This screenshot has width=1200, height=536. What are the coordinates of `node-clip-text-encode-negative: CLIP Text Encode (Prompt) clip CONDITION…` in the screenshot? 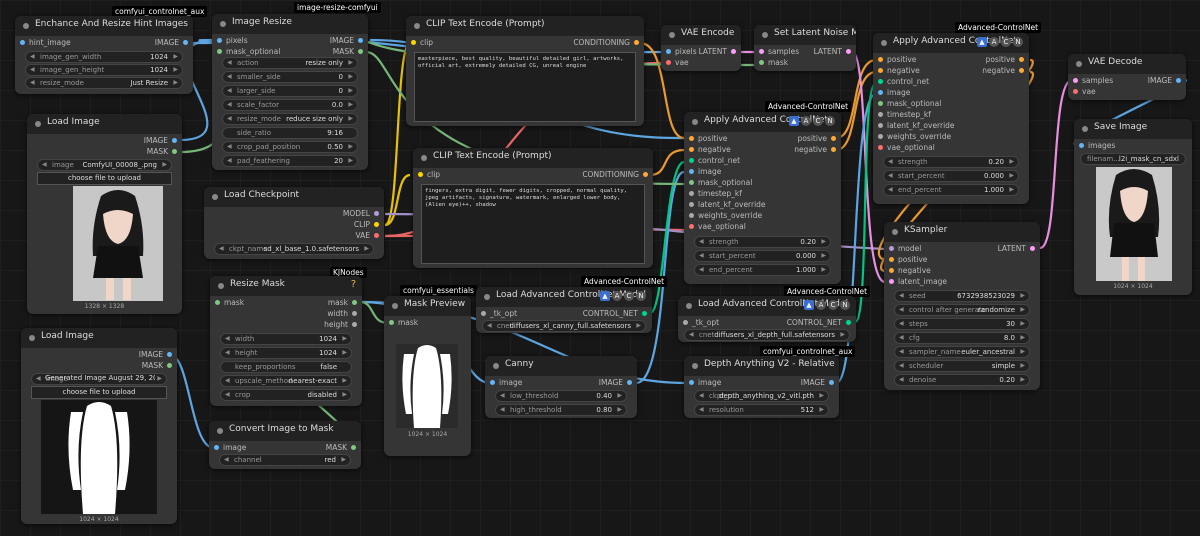 It's located at (533, 208).